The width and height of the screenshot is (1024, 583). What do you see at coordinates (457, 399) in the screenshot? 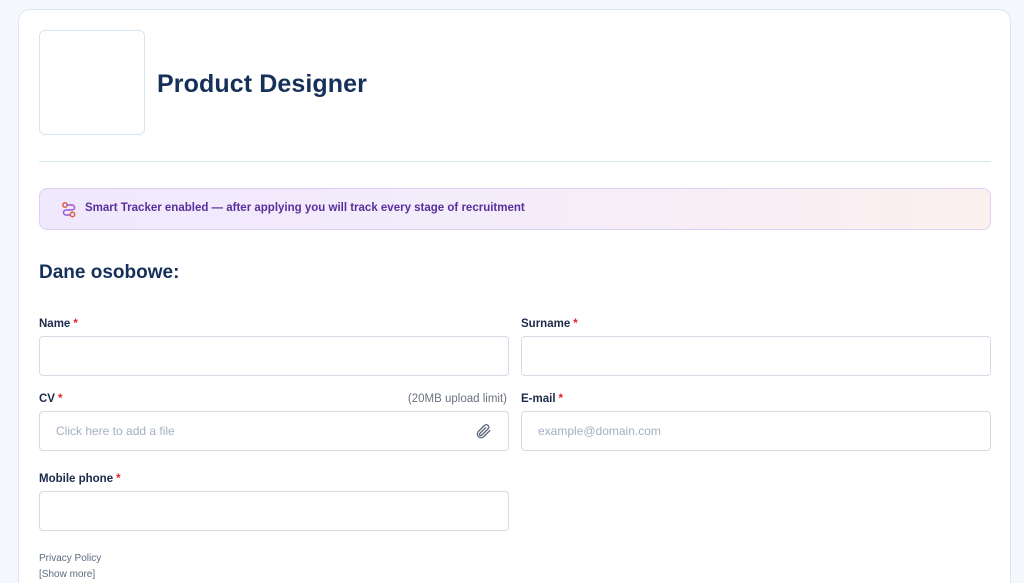
I see `upload-limit-hint: (20MB upload limit)` at bounding box center [457, 399].